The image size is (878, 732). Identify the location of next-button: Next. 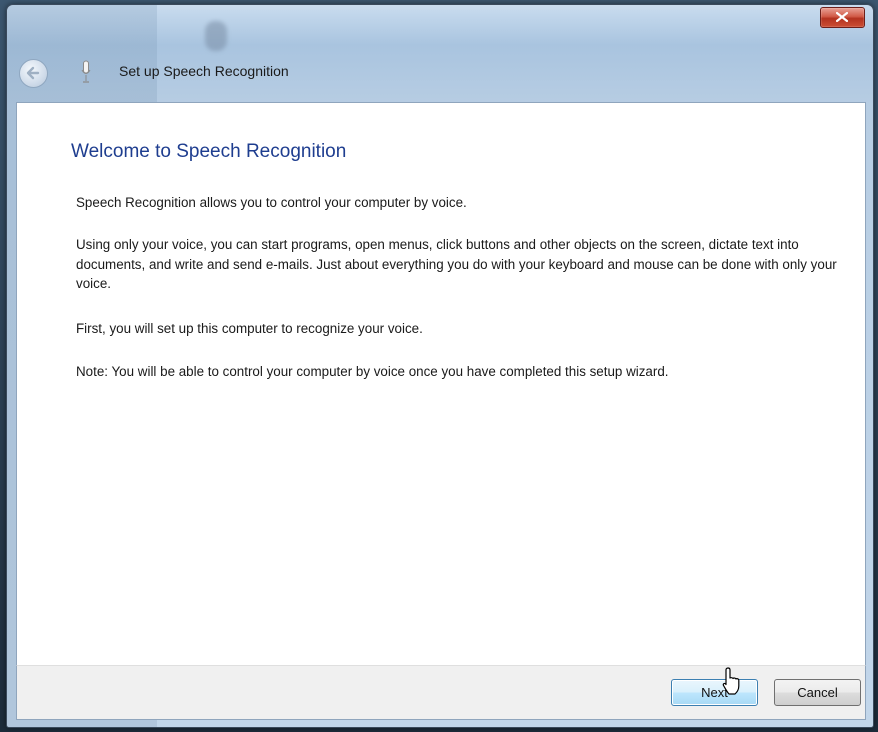
(714, 692).